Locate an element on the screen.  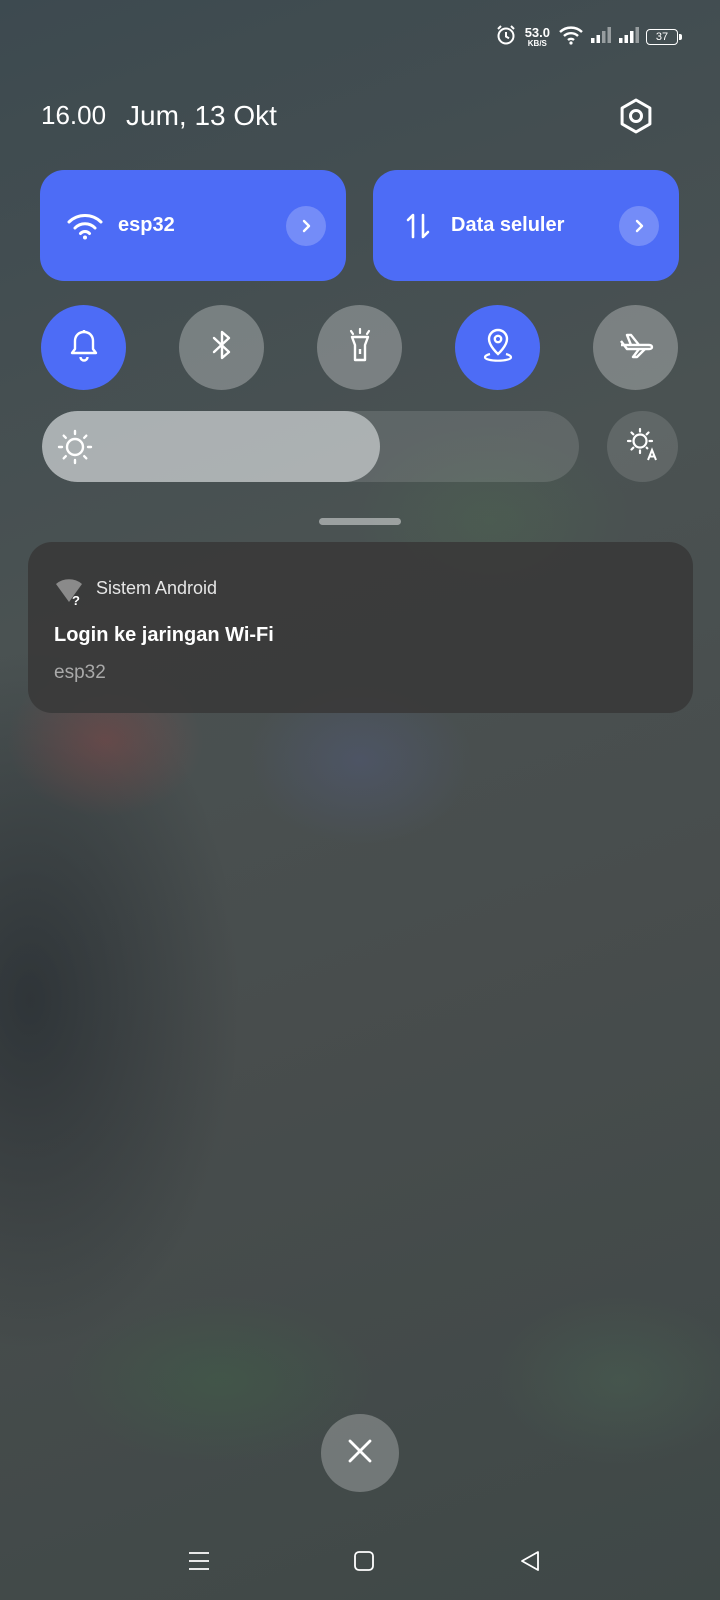
bluetooth-toggle is located at coordinates (221, 347).